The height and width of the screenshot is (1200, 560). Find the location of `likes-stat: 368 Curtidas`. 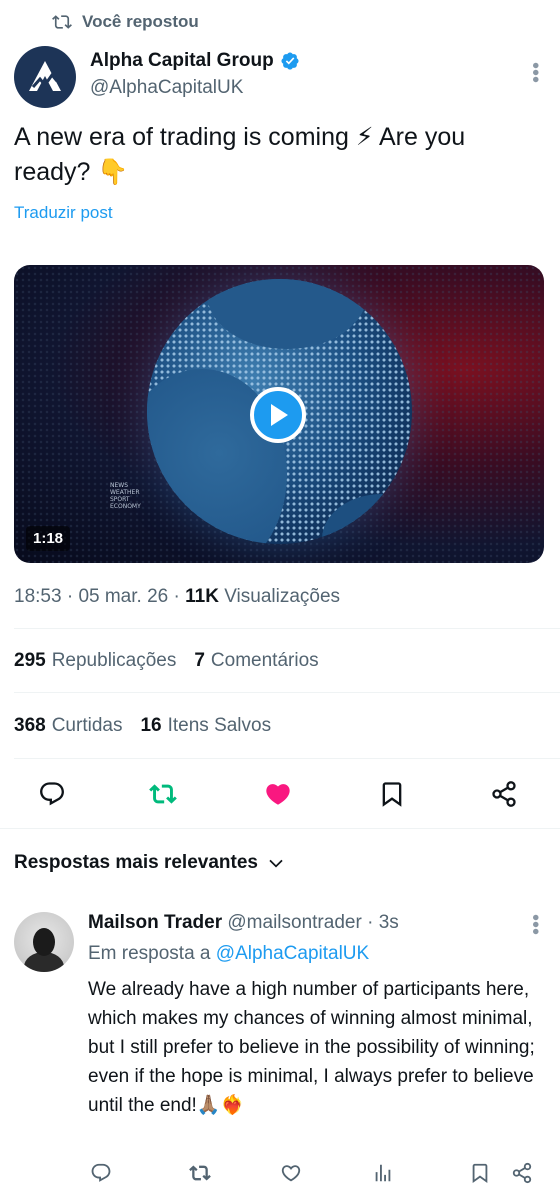

likes-stat: 368 Curtidas is located at coordinates (68, 725).